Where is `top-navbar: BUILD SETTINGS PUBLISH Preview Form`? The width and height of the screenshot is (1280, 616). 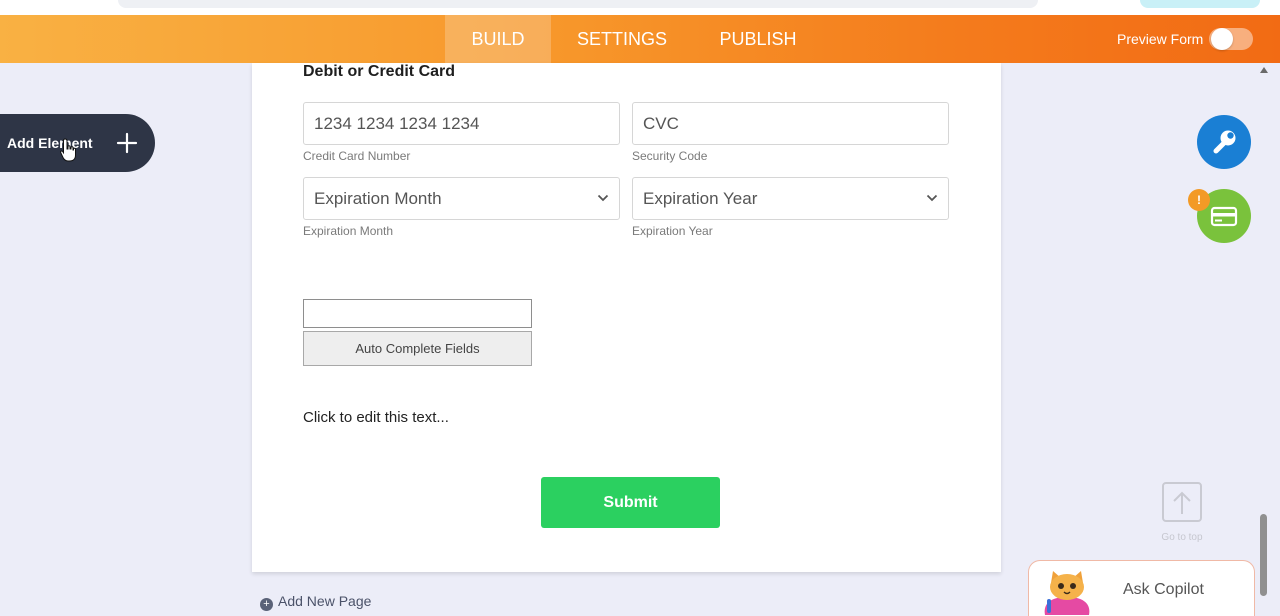
top-navbar: BUILD SETTINGS PUBLISH Preview Form is located at coordinates (640, 39).